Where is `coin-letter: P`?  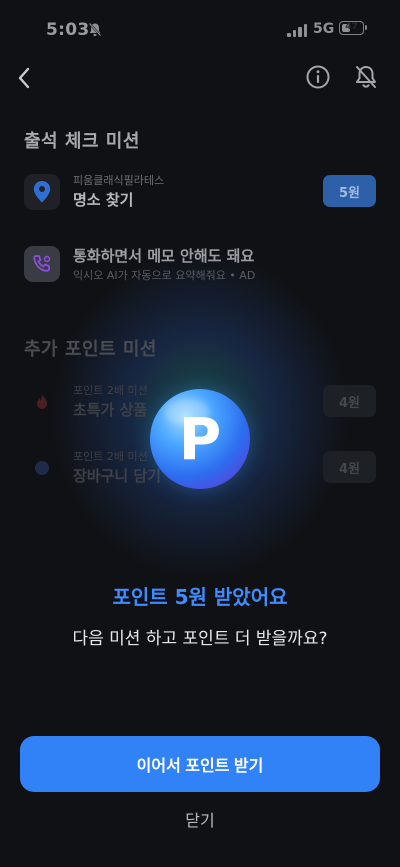
coin-letter: P is located at coordinates (200, 439).